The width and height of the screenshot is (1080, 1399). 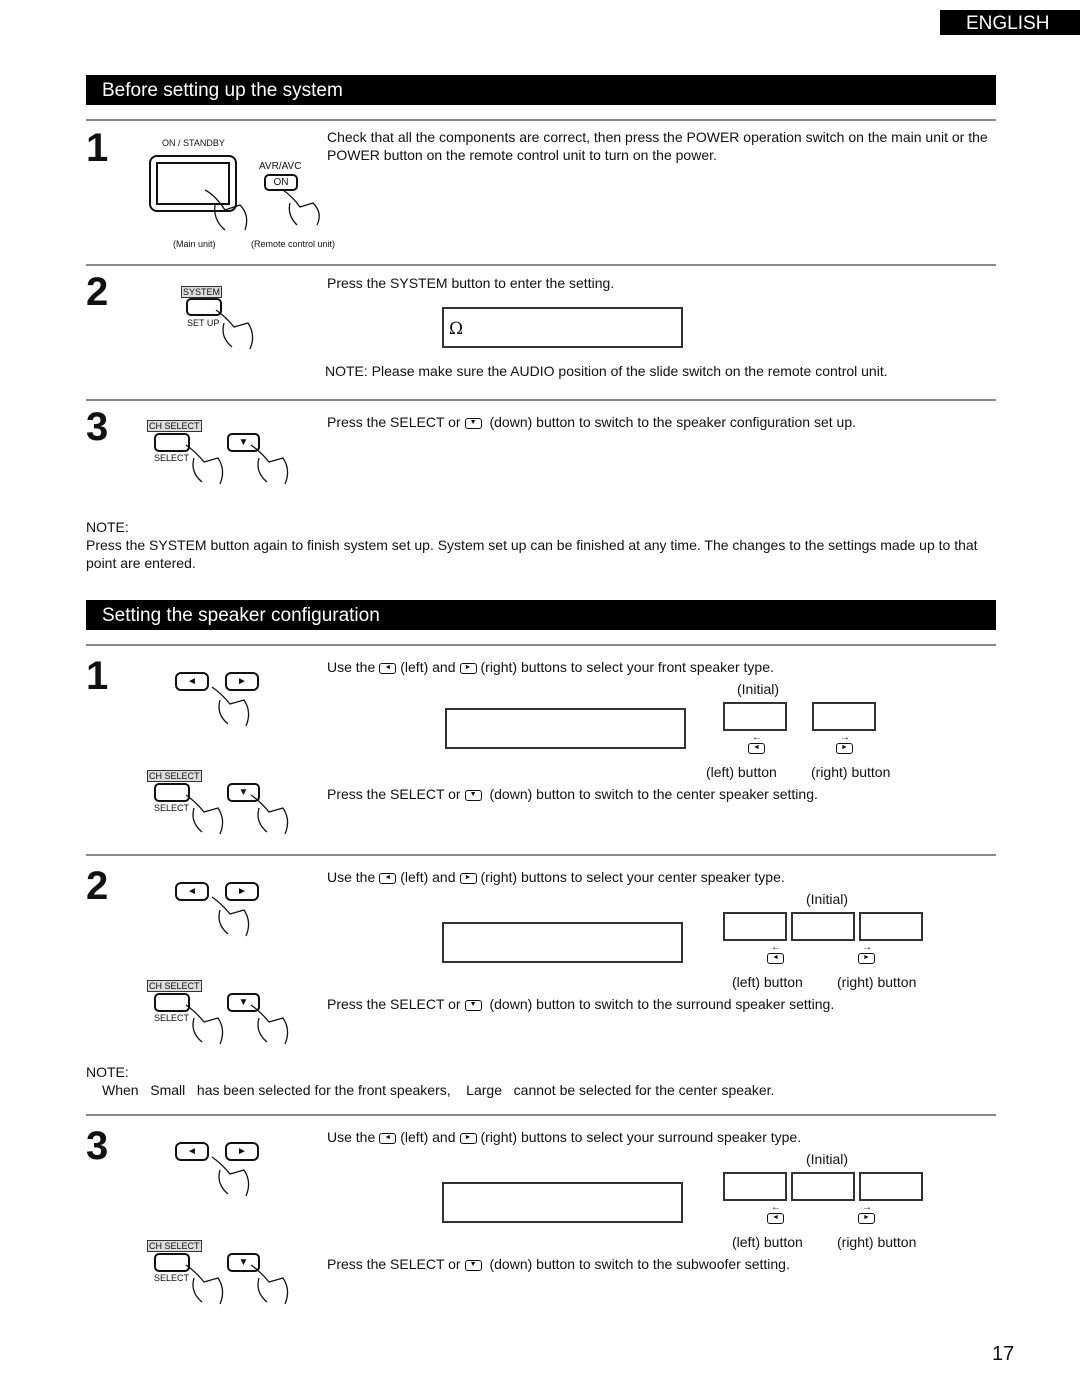 I want to click on on-standby-label: ON / STANDBY, so click(x=193, y=143).